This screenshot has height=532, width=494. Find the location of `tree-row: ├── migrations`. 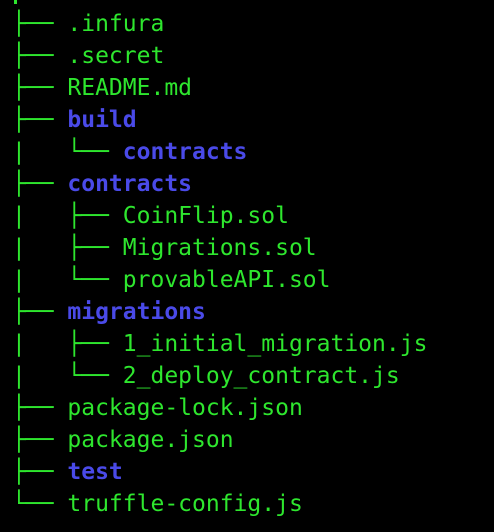

tree-row: ├── migrations is located at coordinates (219, 312).